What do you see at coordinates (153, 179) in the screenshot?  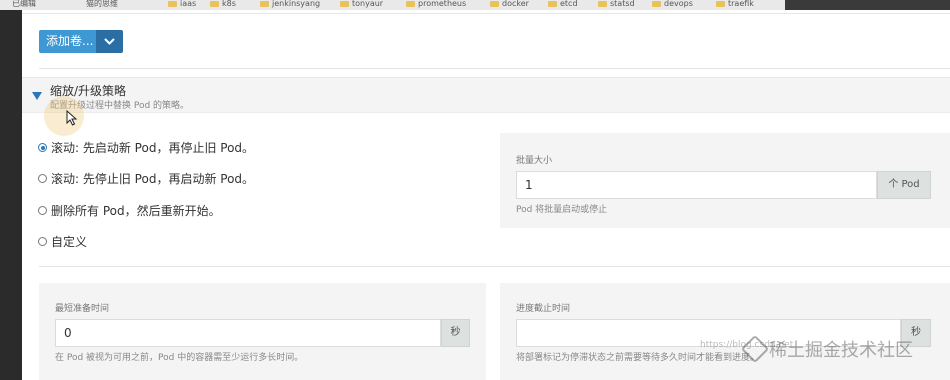 I see `radio-label: 滚动: 先停止旧 Pod，再启动新 Pod。` at bounding box center [153, 179].